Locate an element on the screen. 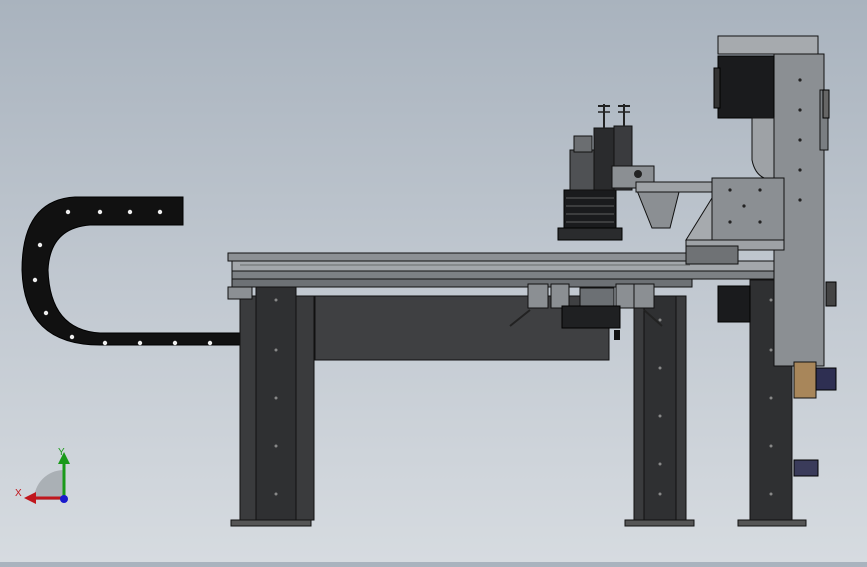 This screenshot has width=867, height=567. y-axis-label: Y is located at coordinates (61, 452).